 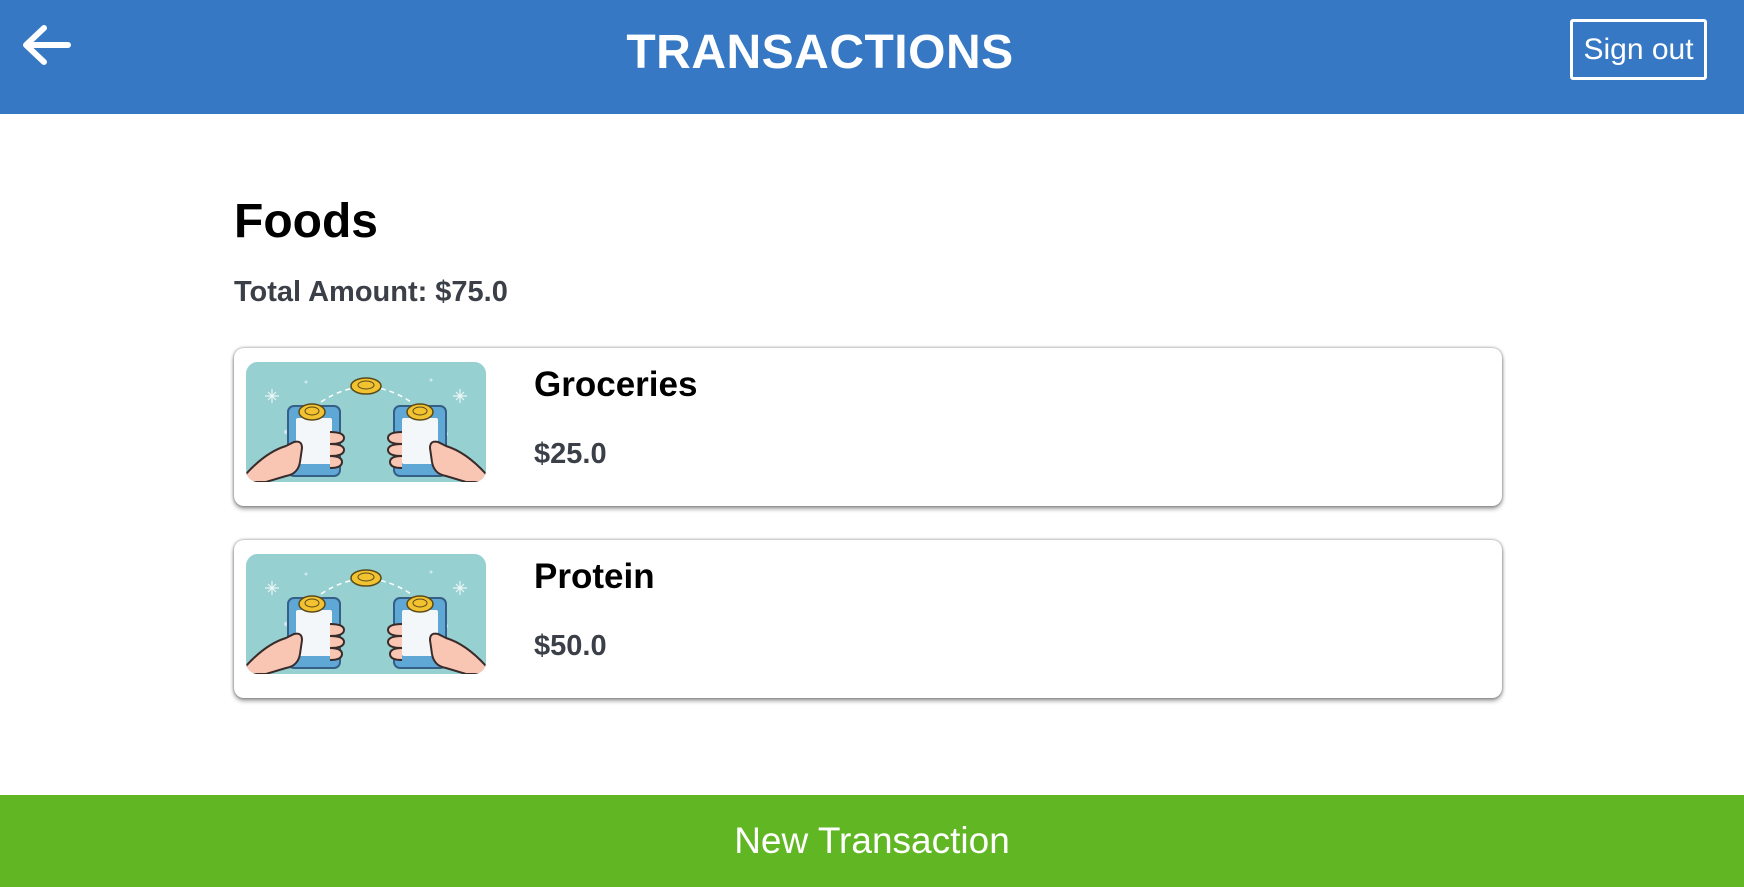 What do you see at coordinates (868, 427) in the screenshot?
I see `transaction-card: Groceries $25.0` at bounding box center [868, 427].